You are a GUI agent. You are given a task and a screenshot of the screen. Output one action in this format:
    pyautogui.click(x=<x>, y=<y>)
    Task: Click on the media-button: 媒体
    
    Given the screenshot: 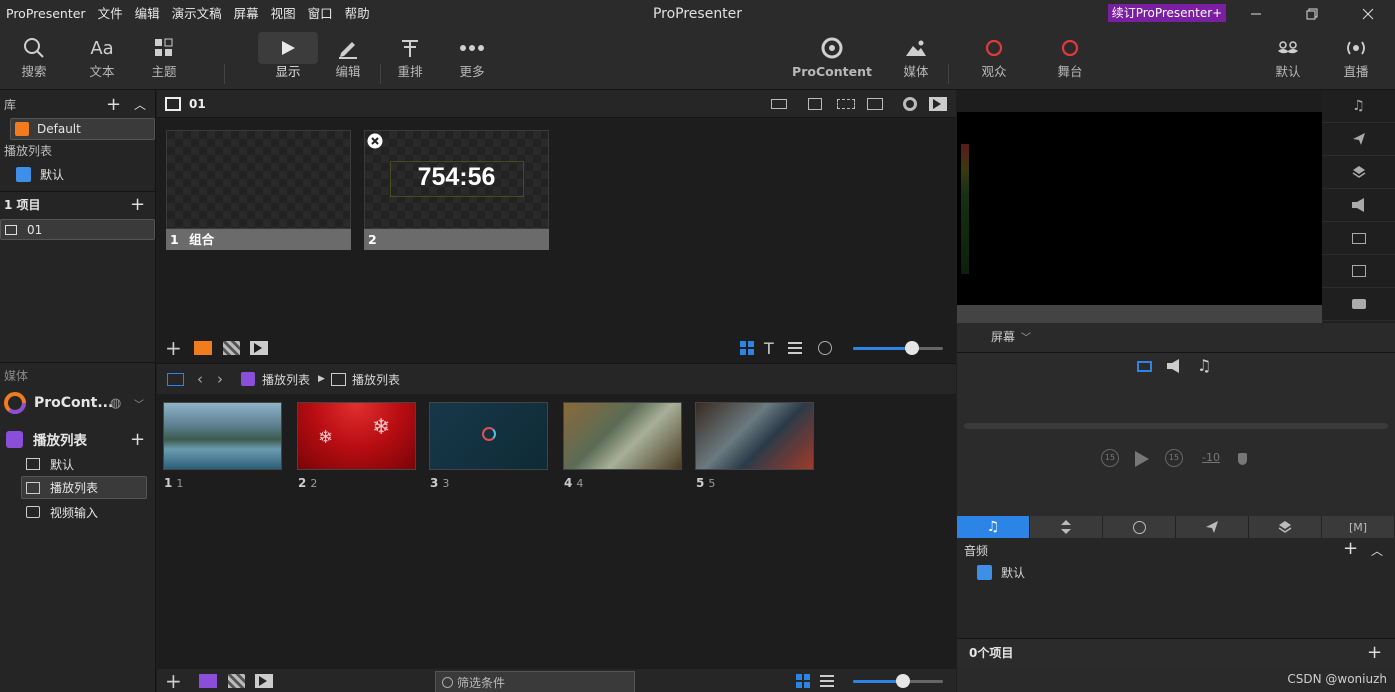 What is the action you would take?
    pyautogui.click(x=916, y=59)
    